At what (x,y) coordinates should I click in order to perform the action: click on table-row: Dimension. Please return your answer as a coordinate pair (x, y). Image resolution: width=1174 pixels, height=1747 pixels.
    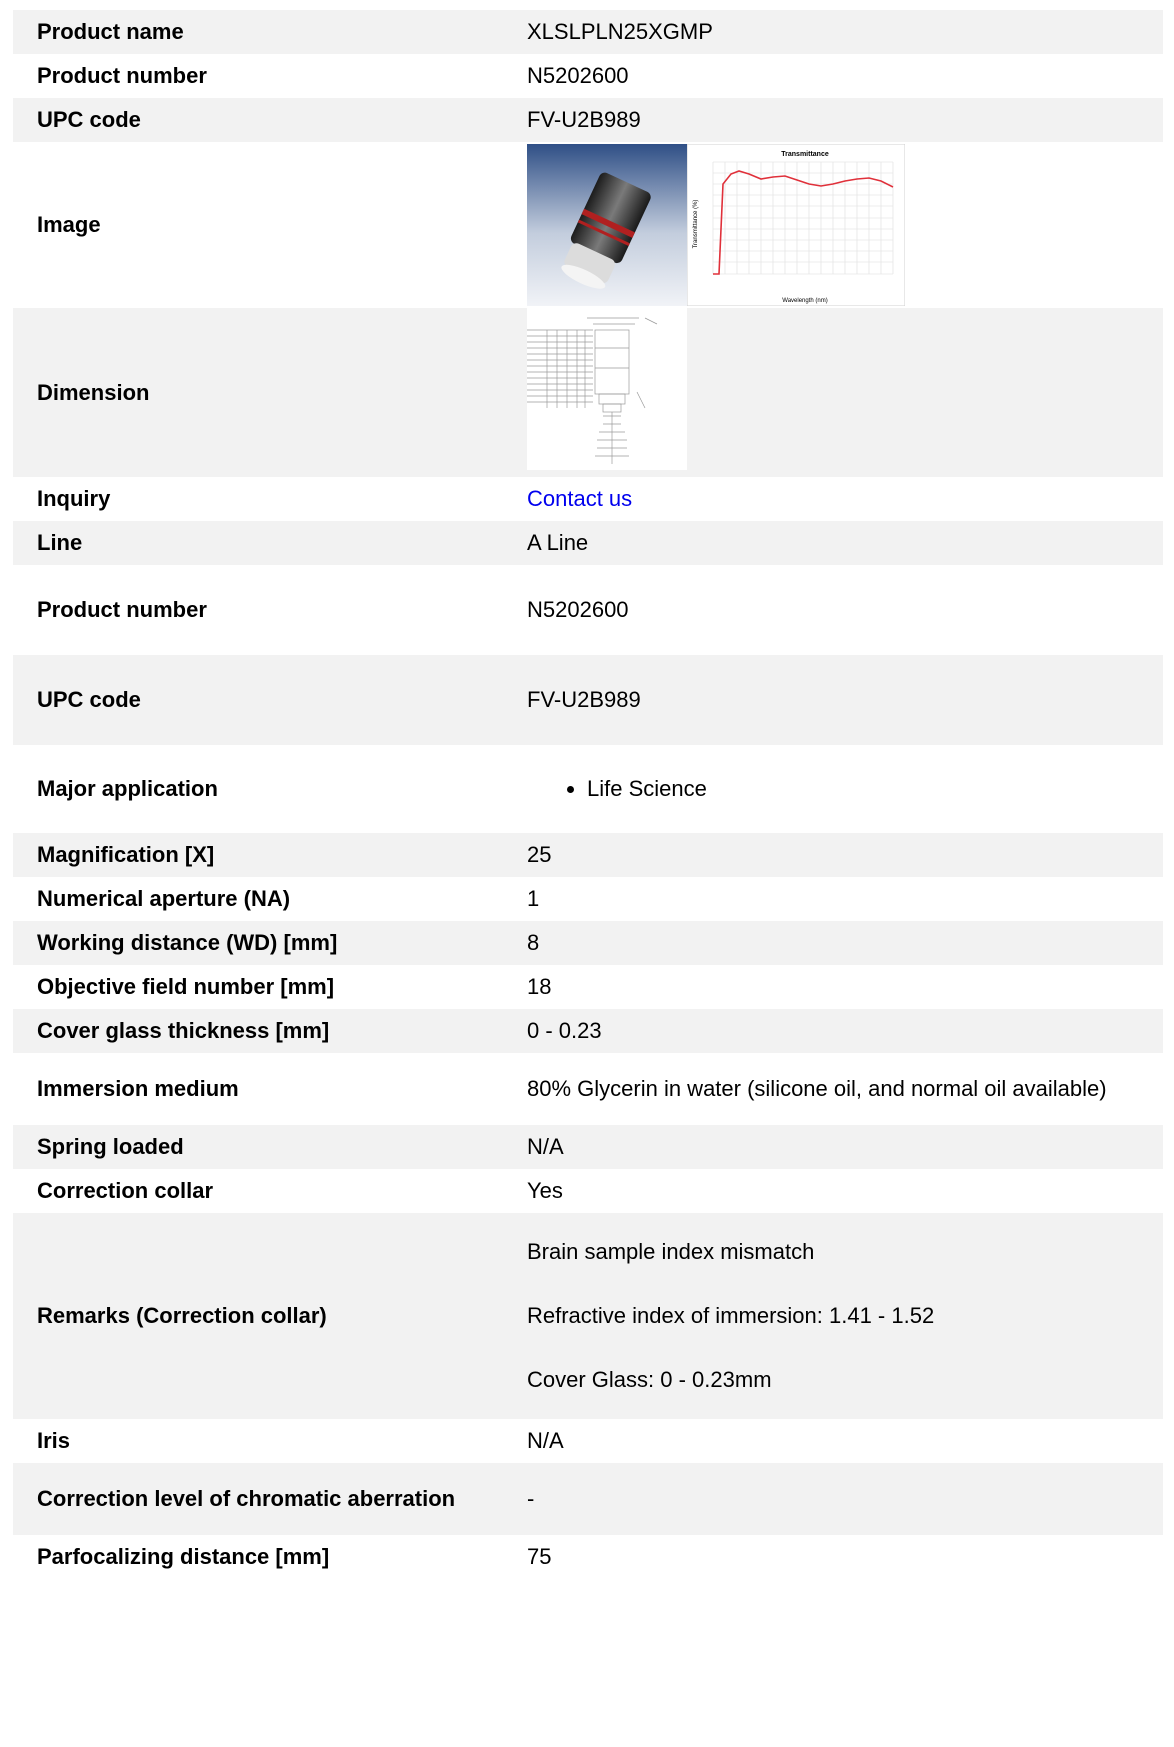
    Looking at the image, I should click on (588, 392).